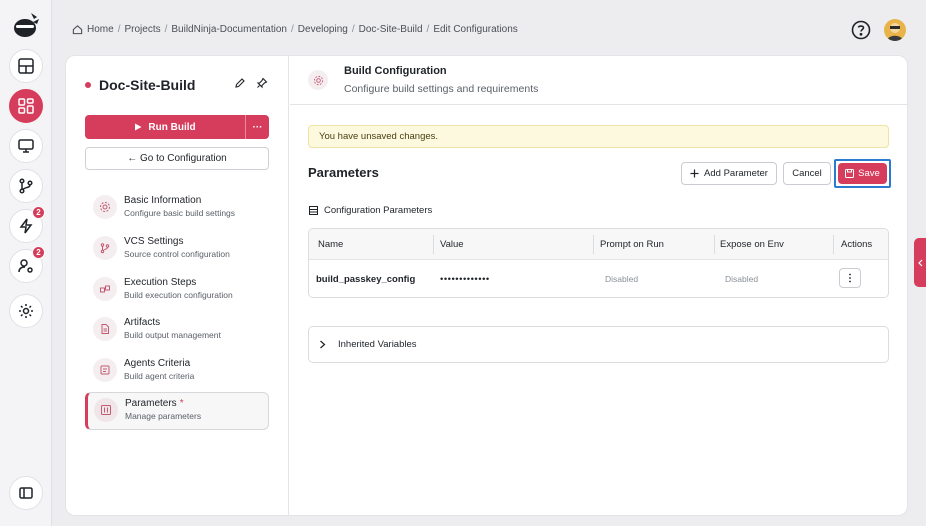 Image resolution: width=926 pixels, height=526 pixels. What do you see at coordinates (177, 158) in the screenshot?
I see `go-to-configuration-button: ← Go to Configuration` at bounding box center [177, 158].